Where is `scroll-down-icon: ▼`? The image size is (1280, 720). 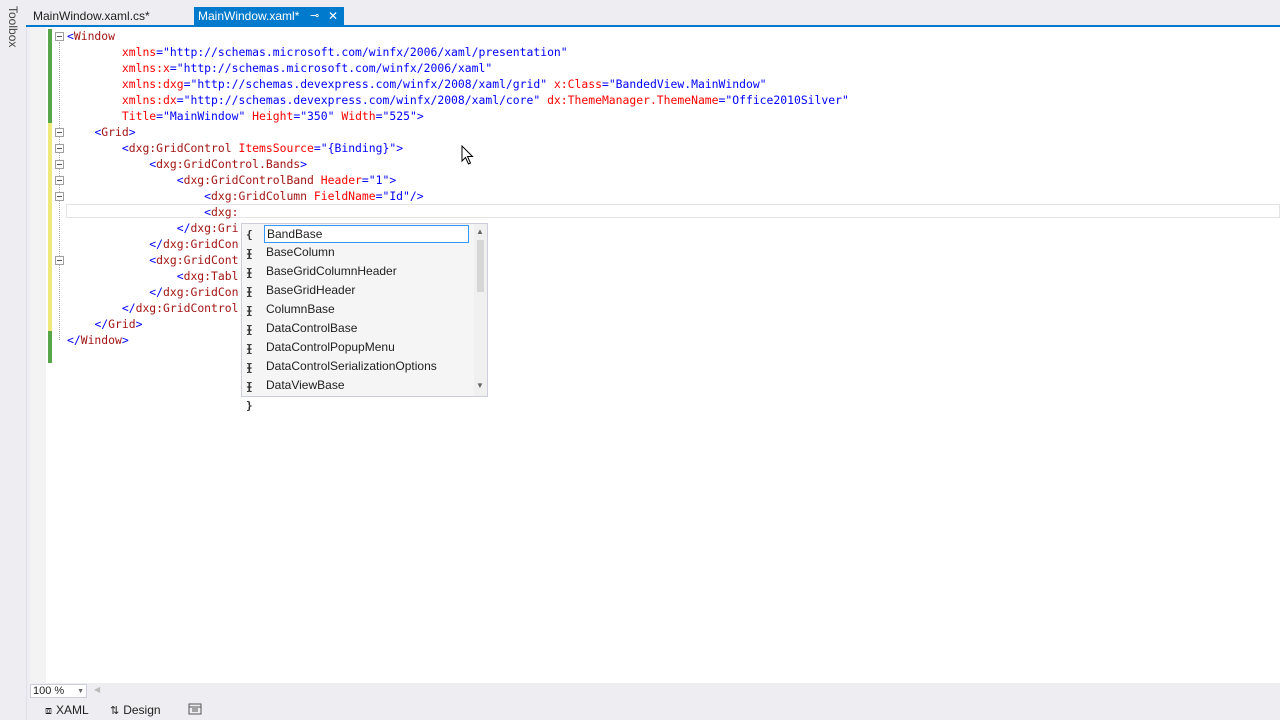
scroll-down-icon: ▼ is located at coordinates (480, 385).